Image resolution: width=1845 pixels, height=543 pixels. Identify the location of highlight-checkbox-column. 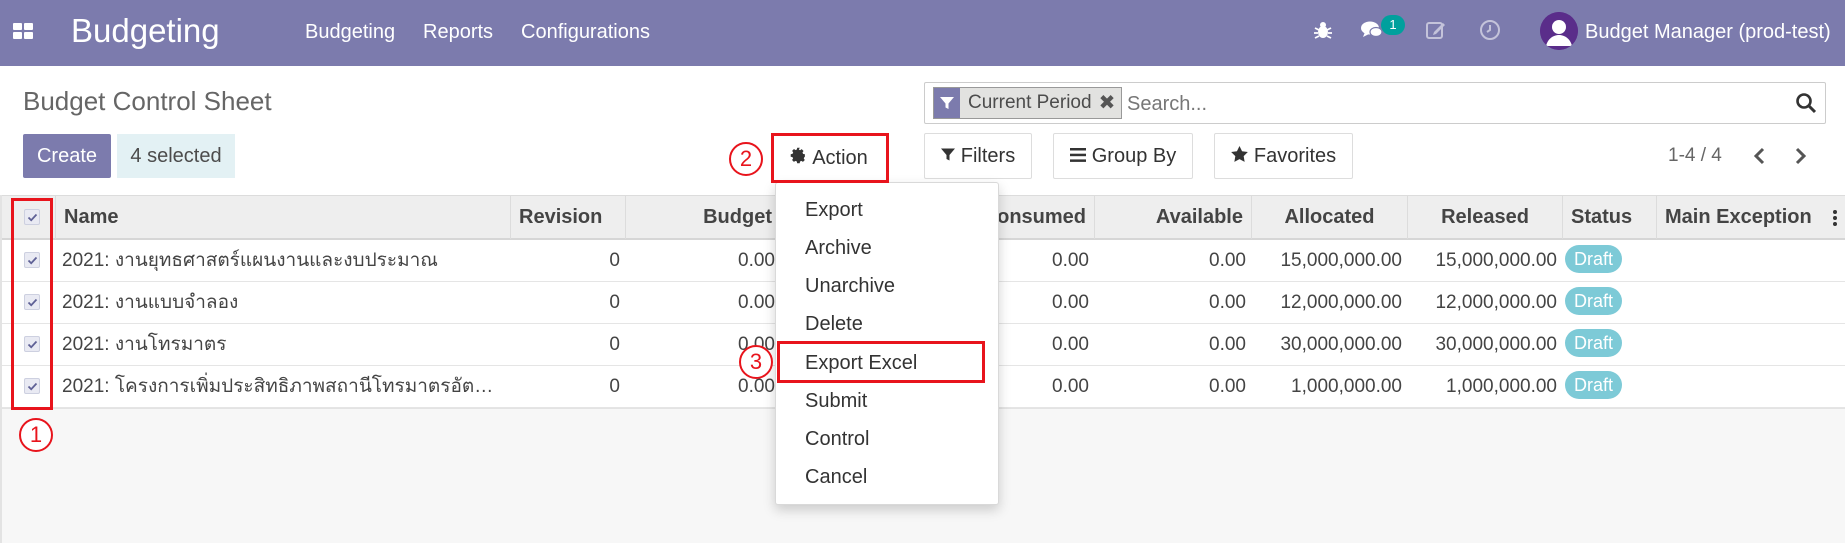
(32, 304).